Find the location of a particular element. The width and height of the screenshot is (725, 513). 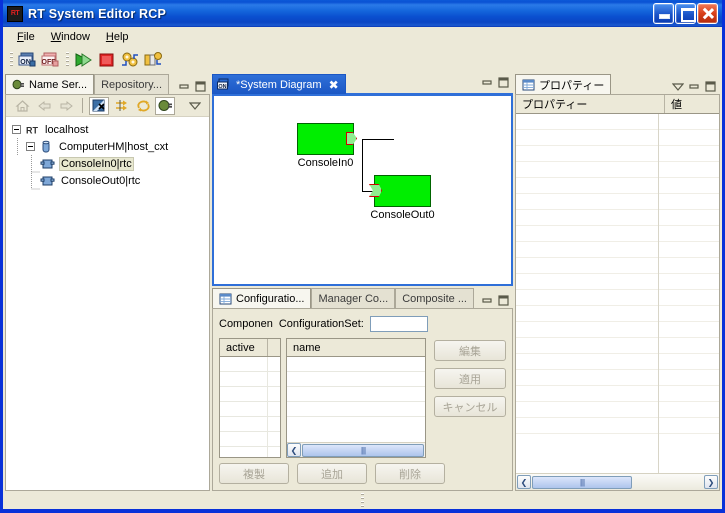

toolbar-grip is located at coordinates (11, 60).